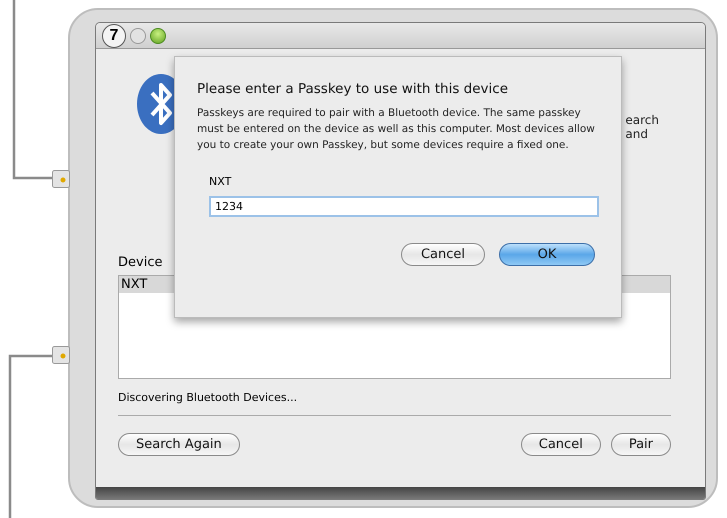 The image size is (727, 518). Describe the element at coordinates (140, 263) in the screenshot. I see `devices-label: Device` at that location.